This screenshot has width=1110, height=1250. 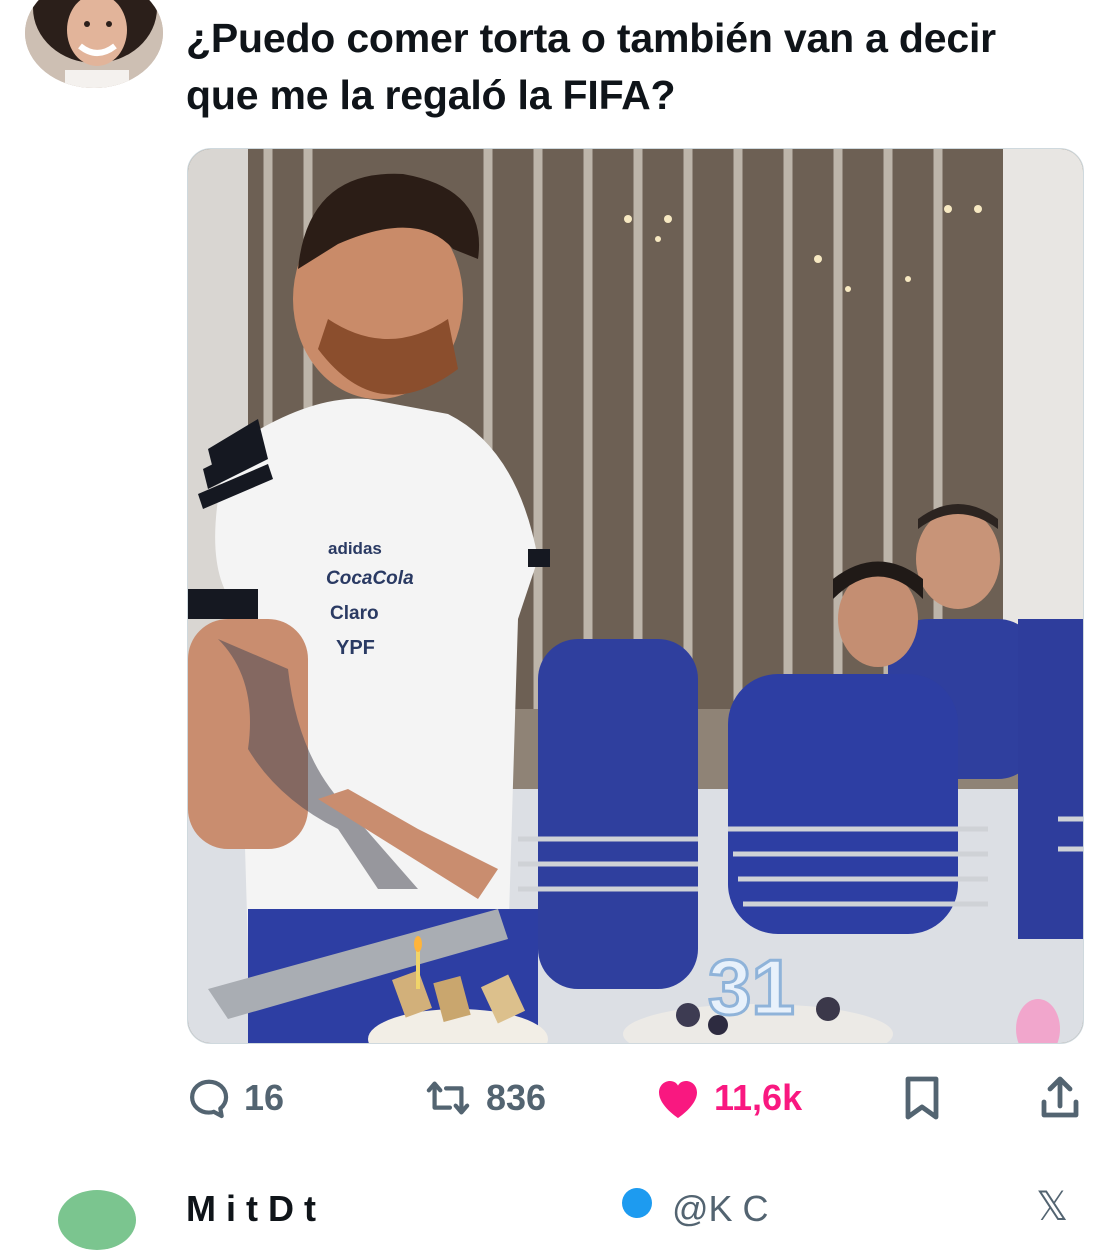 I want to click on author-avatar, so click(x=94, y=44).